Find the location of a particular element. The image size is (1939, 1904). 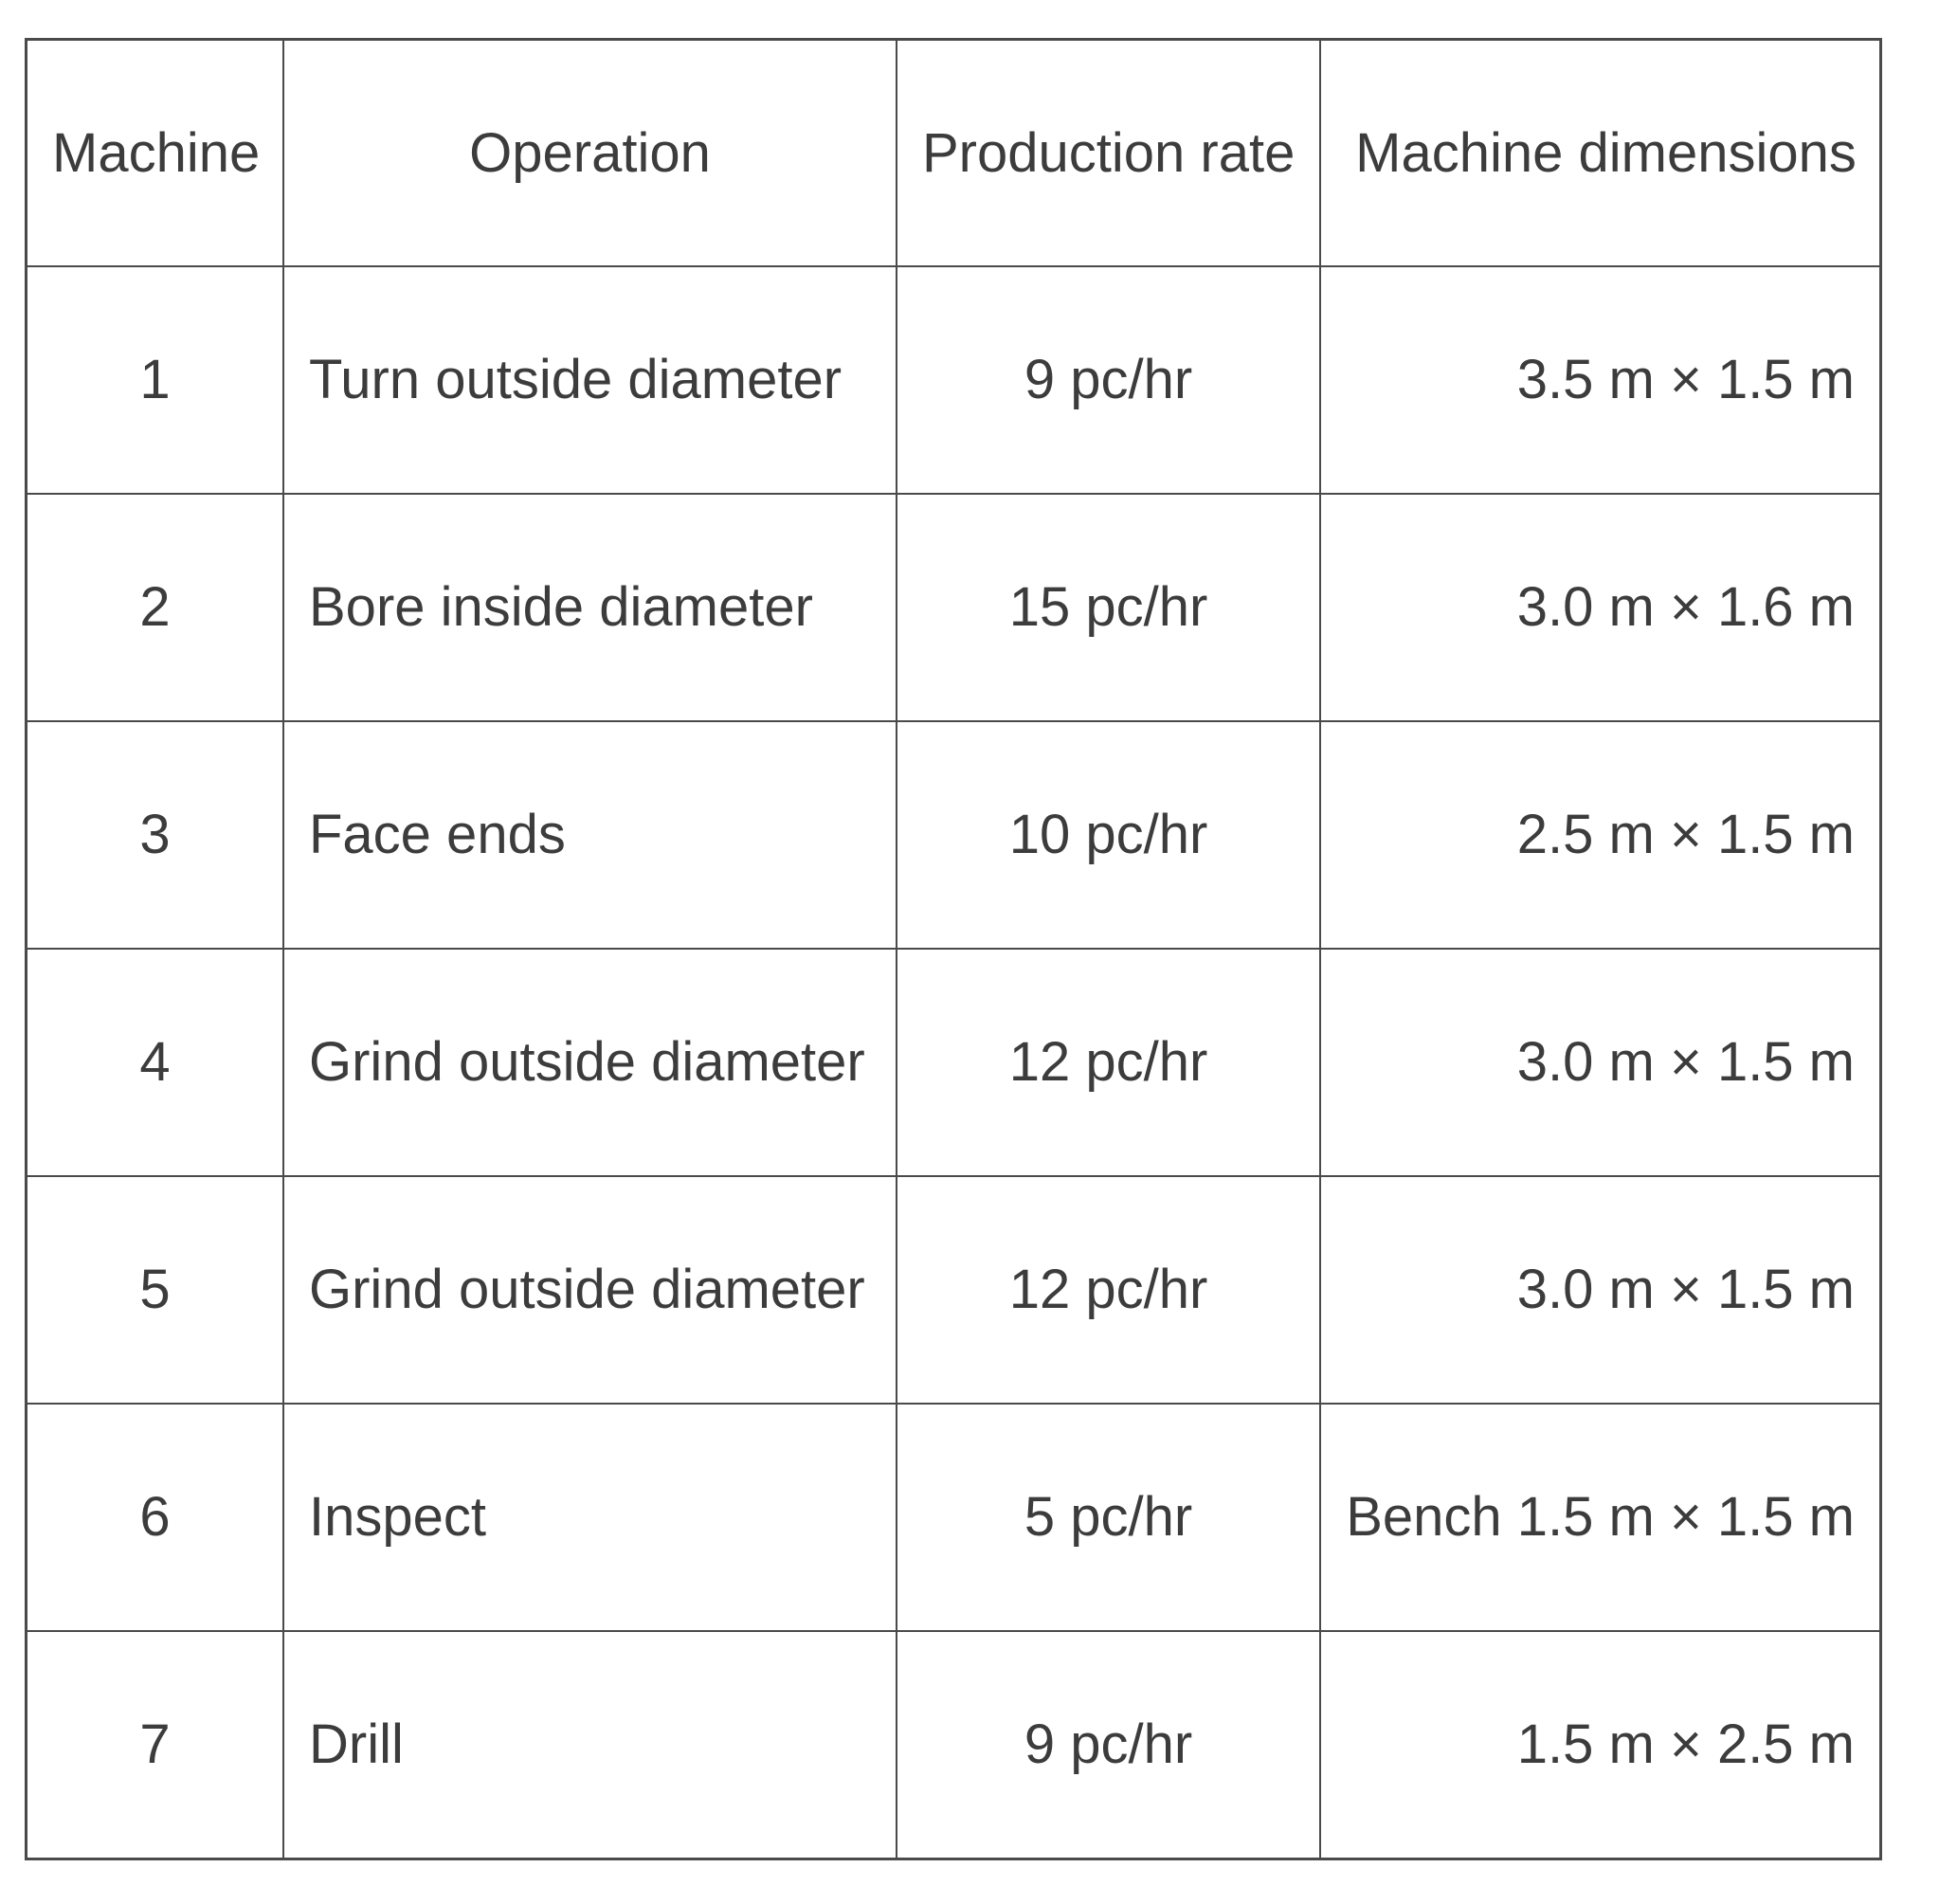

table-row: 6 Inspect 5 pc/hr Bench 1.5 m × 1.5 m is located at coordinates (953, 1517).